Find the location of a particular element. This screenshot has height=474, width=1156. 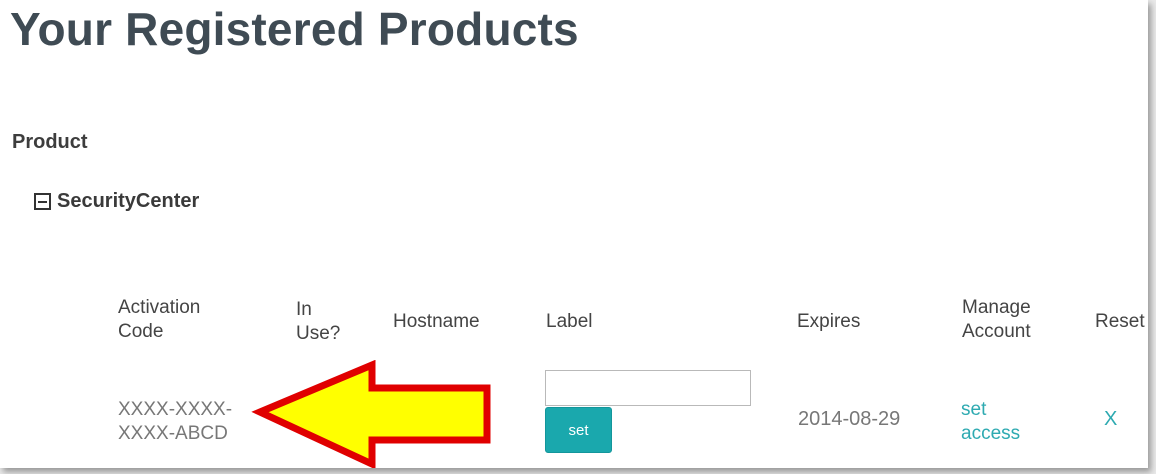

product-group-toggle: SecurityCenter is located at coordinates (116, 201).